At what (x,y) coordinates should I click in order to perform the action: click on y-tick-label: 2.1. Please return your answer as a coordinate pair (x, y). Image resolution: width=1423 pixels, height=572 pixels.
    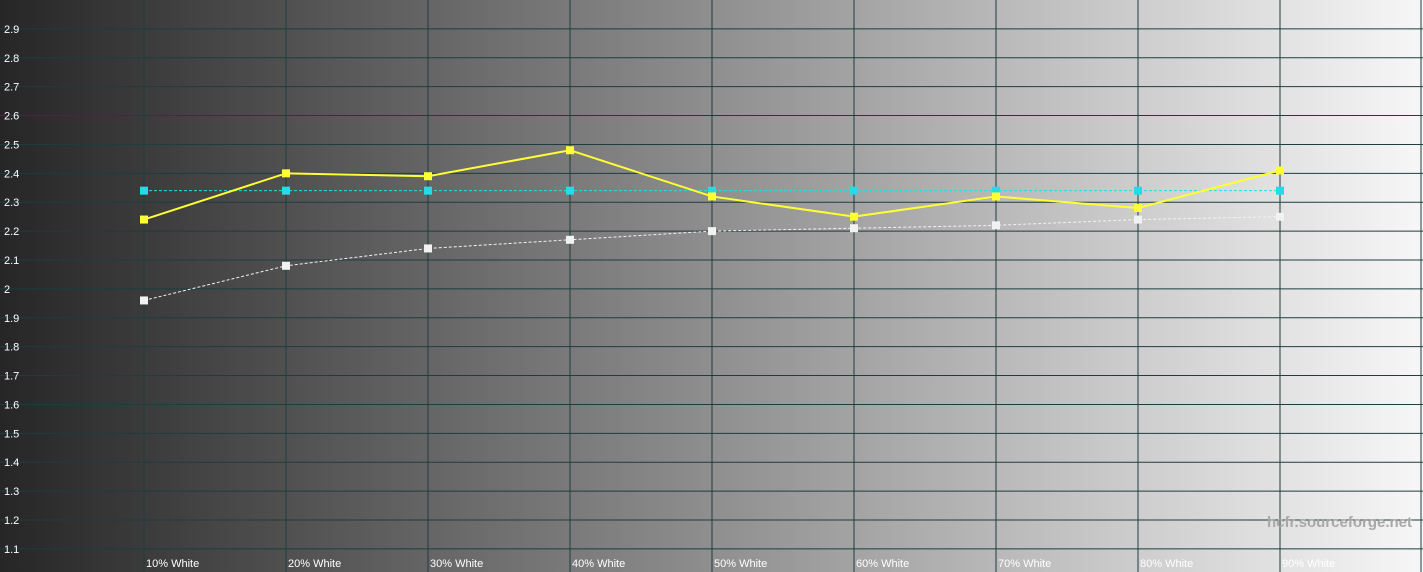
    Looking at the image, I should click on (11, 261).